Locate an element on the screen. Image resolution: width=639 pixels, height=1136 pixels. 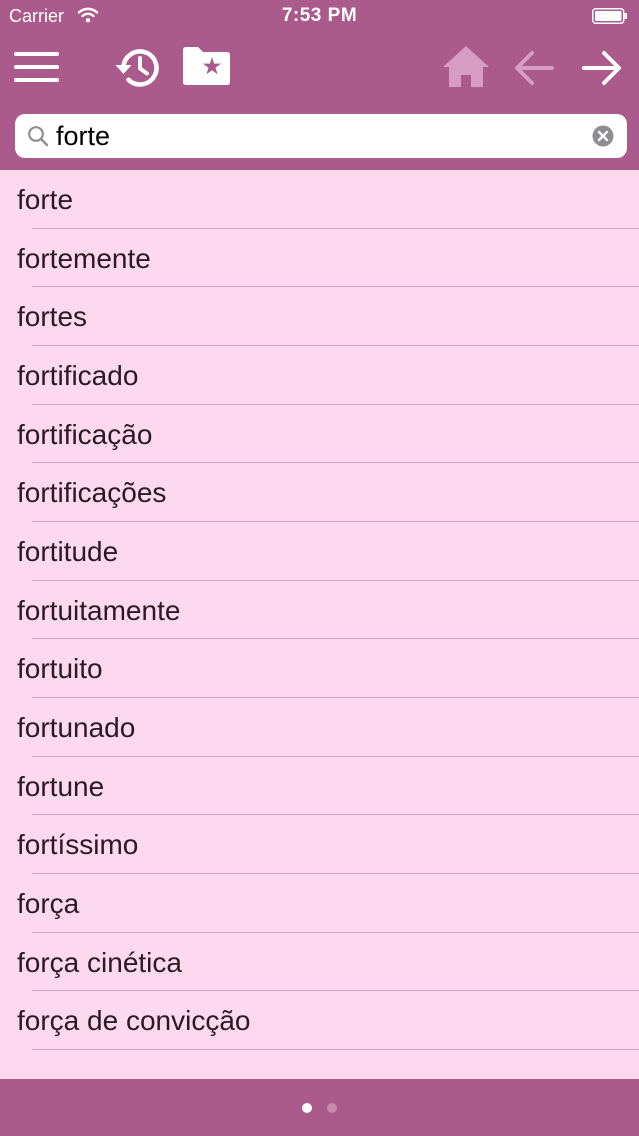
word-row: fortes is located at coordinates (319, 316).